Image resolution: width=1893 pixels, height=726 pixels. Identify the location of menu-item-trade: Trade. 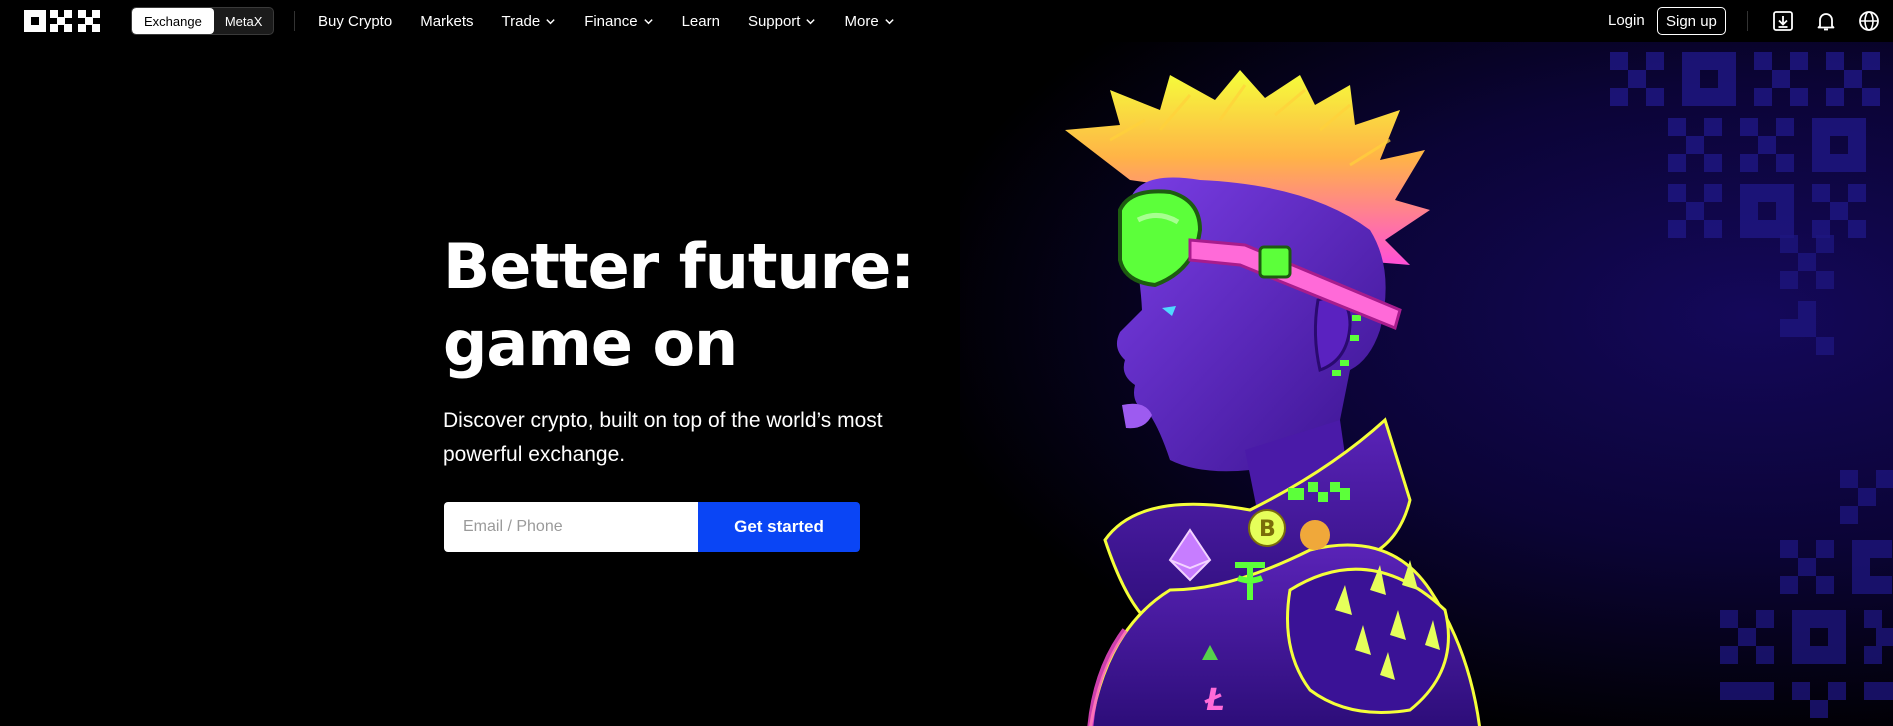
(529, 21).